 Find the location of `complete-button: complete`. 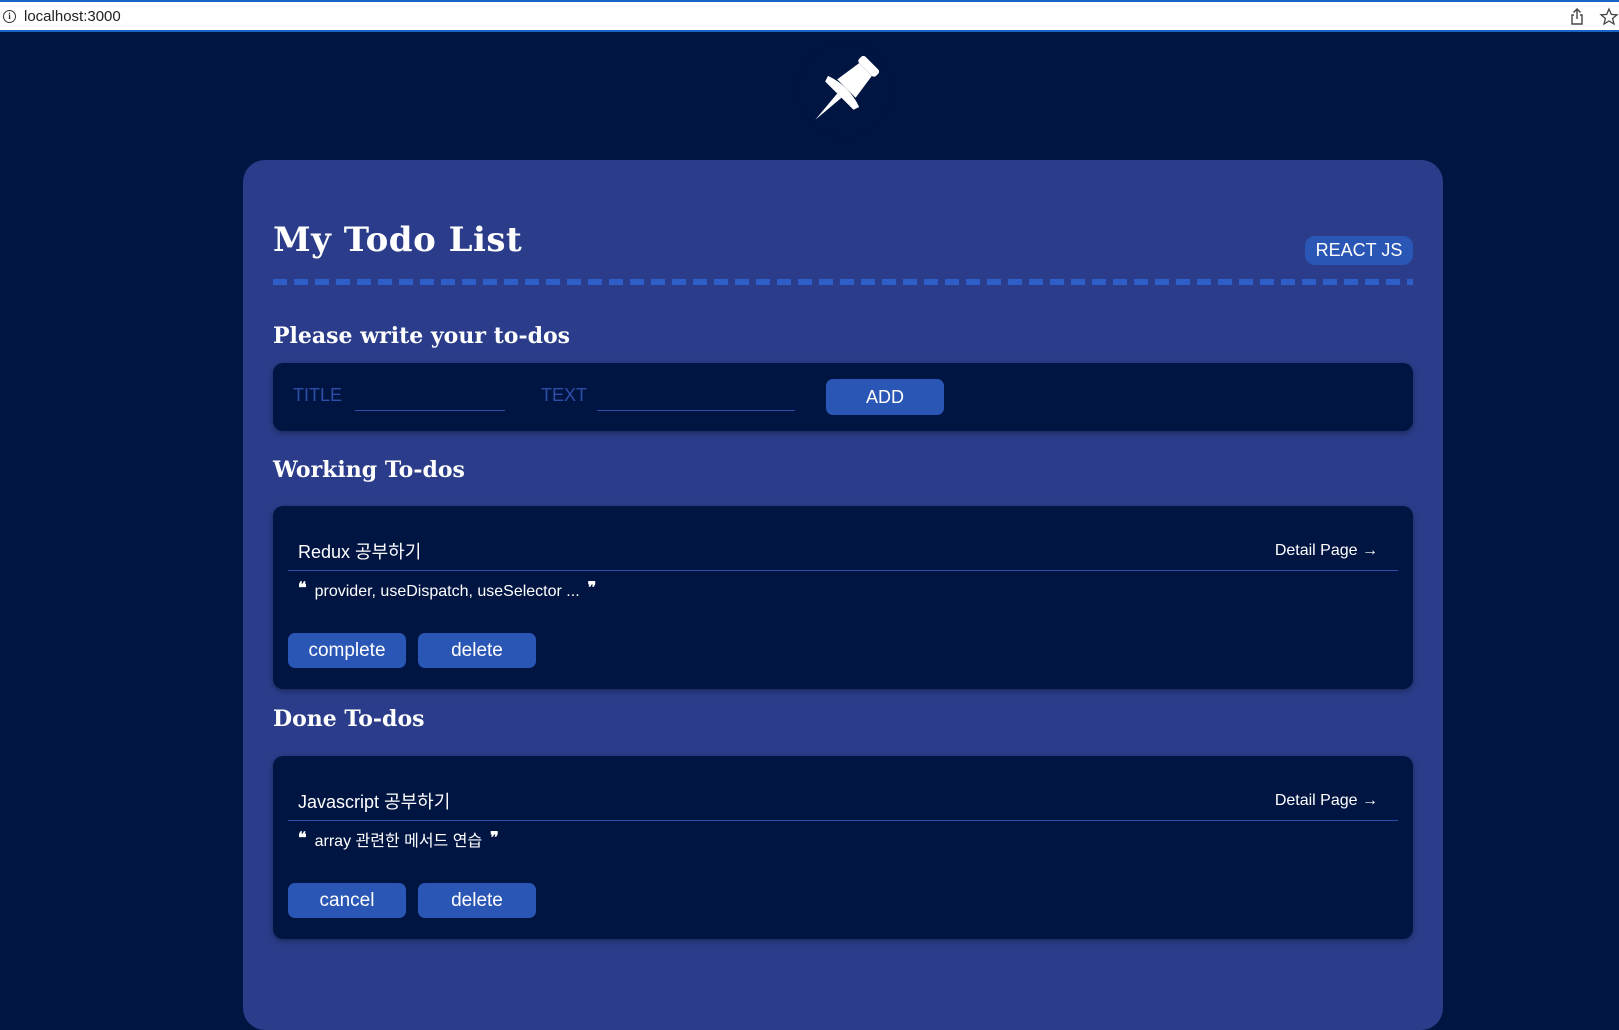

complete-button: complete is located at coordinates (347, 650).